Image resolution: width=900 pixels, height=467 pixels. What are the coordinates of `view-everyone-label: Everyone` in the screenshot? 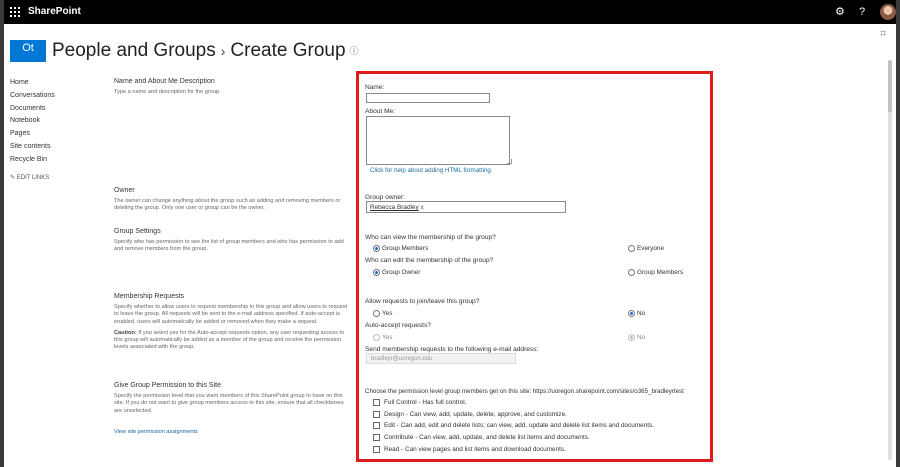 It's located at (650, 248).